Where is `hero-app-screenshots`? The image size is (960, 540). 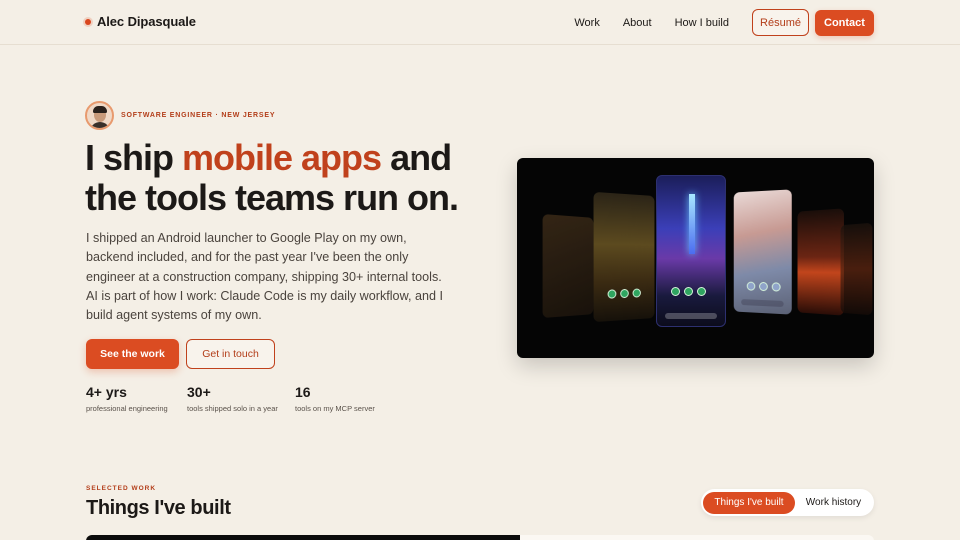 hero-app-screenshots is located at coordinates (695, 258).